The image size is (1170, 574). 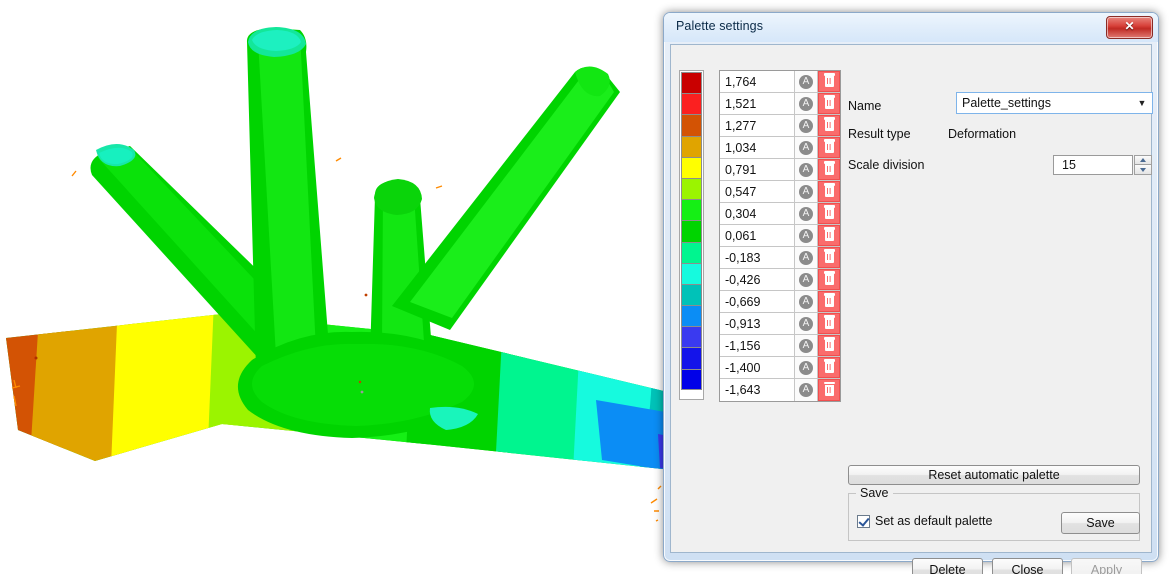 I want to click on table-row: 0,304, so click(x=780, y=214).